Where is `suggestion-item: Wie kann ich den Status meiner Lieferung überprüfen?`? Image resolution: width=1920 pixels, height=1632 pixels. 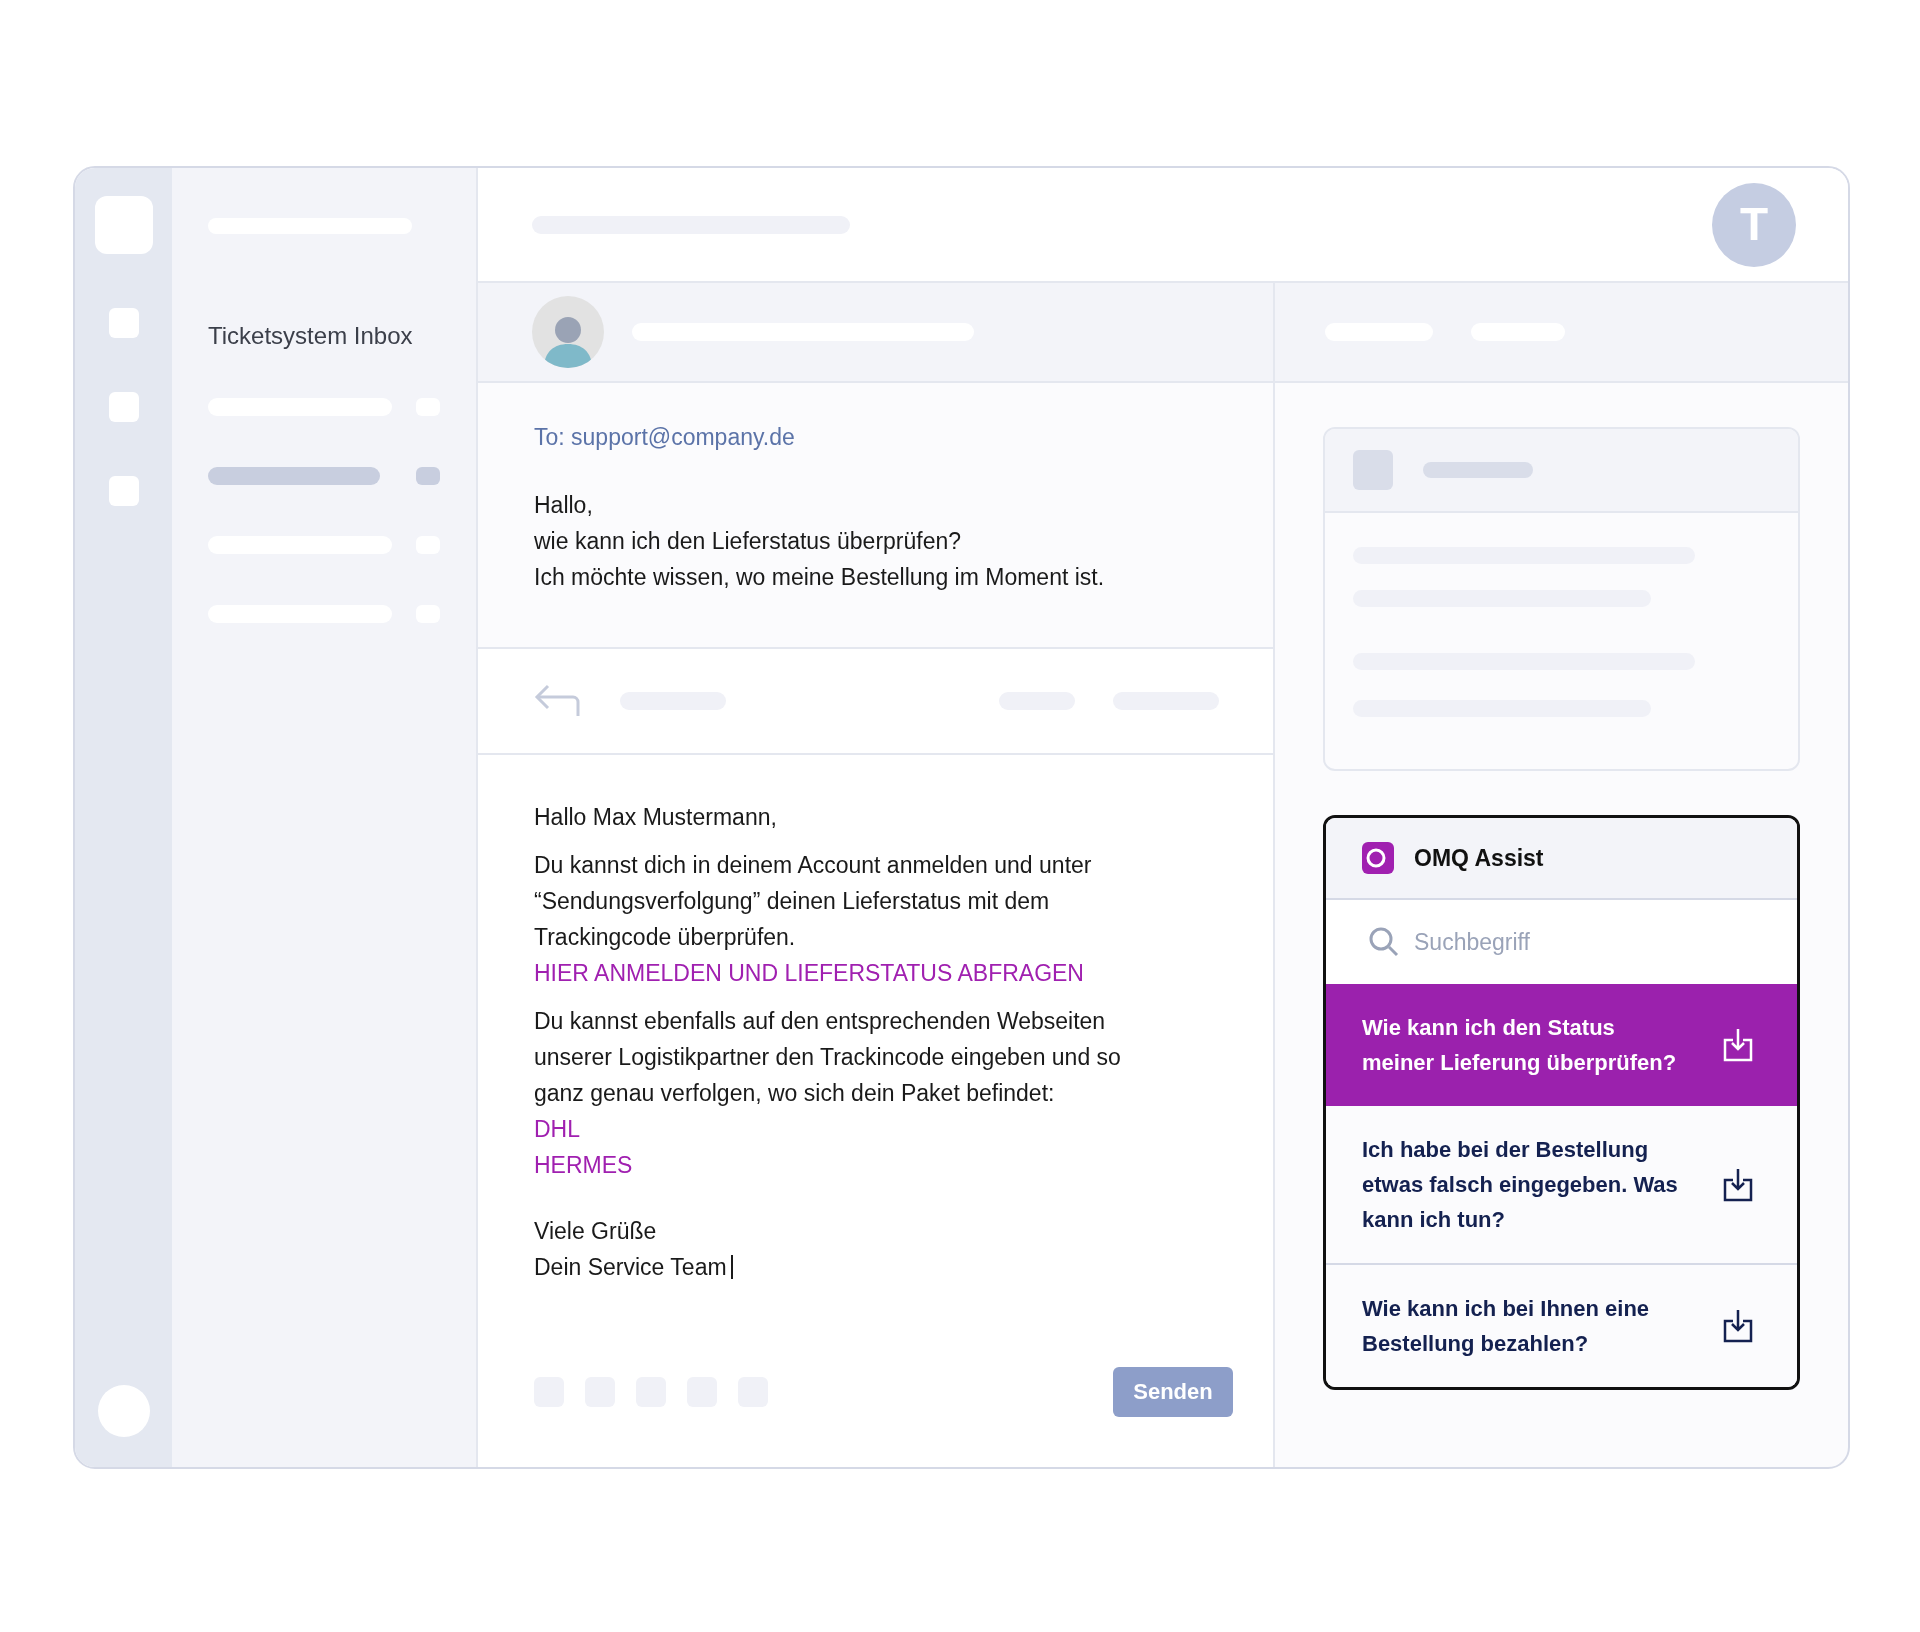 suggestion-item: Wie kann ich den Status meiner Lieferung überprüfen? is located at coordinates (1561, 1045).